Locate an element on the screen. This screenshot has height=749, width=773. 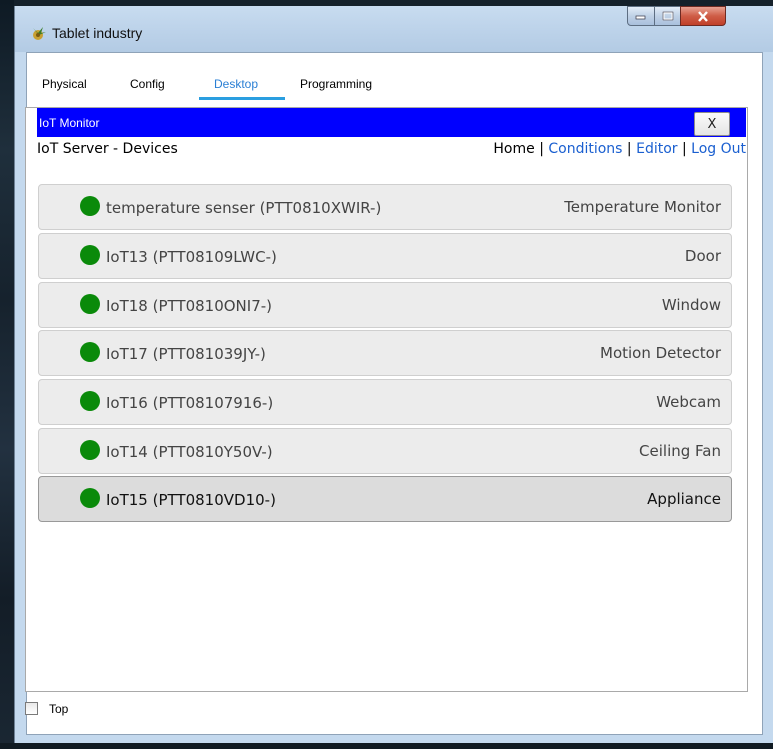
title-bar: Tablet industry is located at coordinates (394, 29).